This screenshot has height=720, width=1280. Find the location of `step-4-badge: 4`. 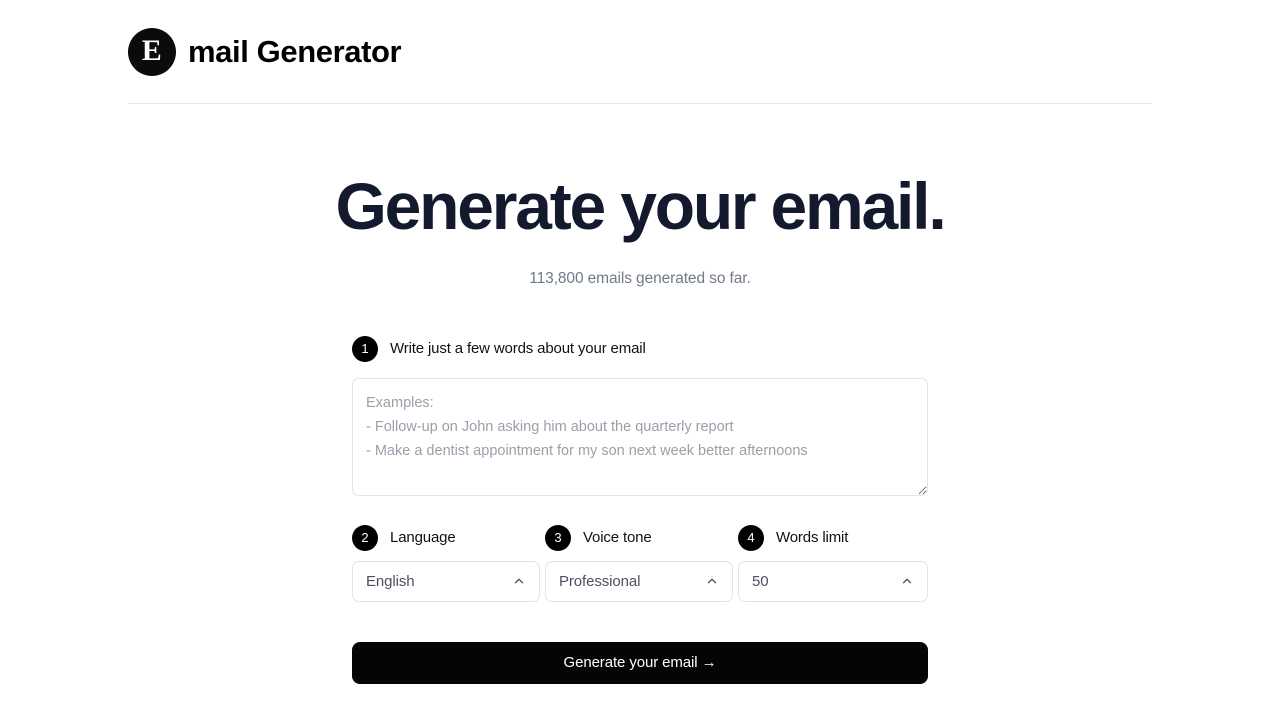

step-4-badge: 4 is located at coordinates (751, 537).